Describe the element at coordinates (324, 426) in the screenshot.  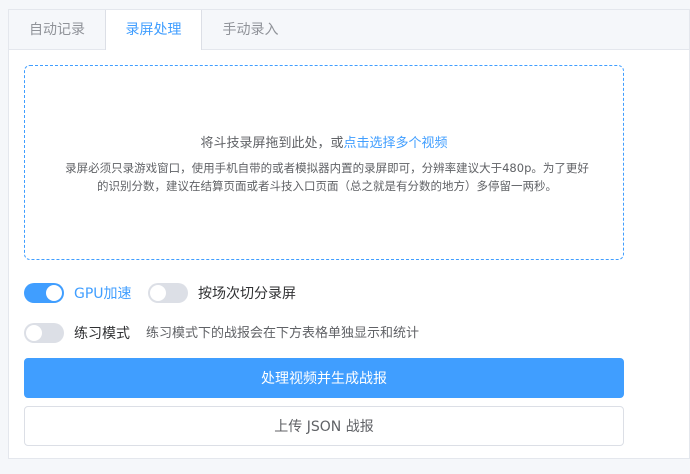
I see `upload-json-button: 上传 JSON 战报` at that location.